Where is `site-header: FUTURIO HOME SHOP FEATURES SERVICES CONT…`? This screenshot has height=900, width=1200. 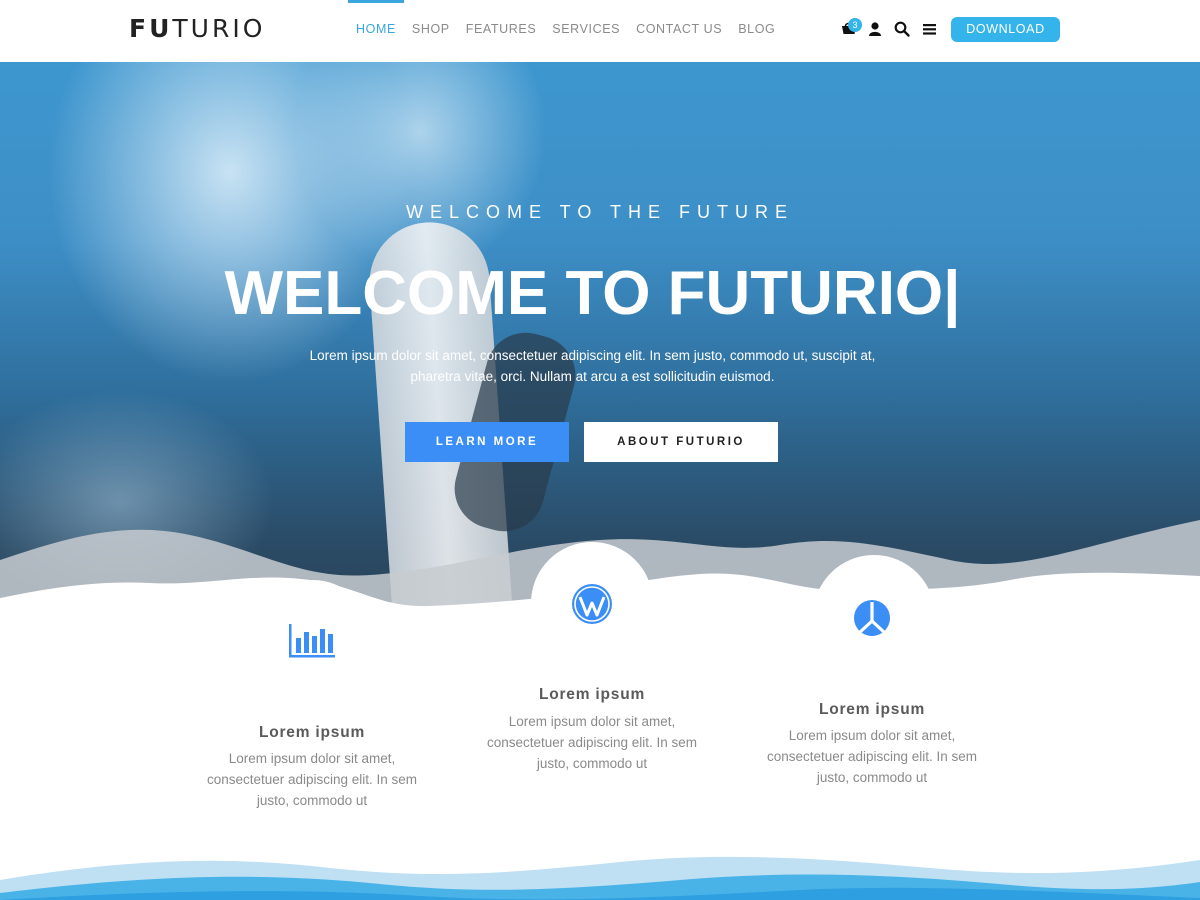
site-header: FUTURIO HOME SHOP FEATURES SERVICES CONT… is located at coordinates (600, 31).